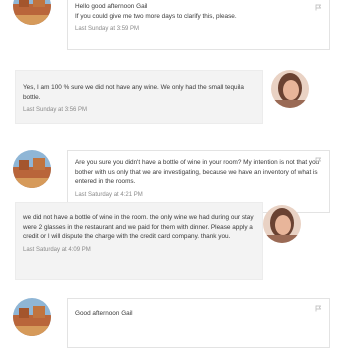  Describe the element at coordinates (107, 29) in the screenshot. I see `message-timestamp: Last Sunday at 3:59 PM` at that location.